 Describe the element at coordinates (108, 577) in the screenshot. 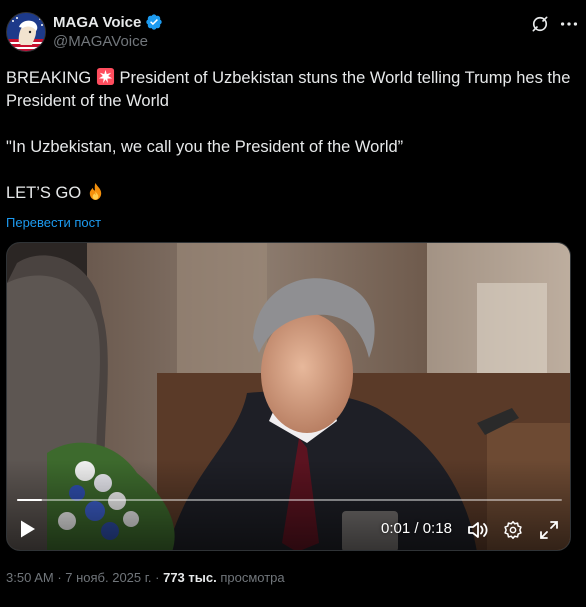

I see `post-date: 7 нояб. 2025 г.` at that location.